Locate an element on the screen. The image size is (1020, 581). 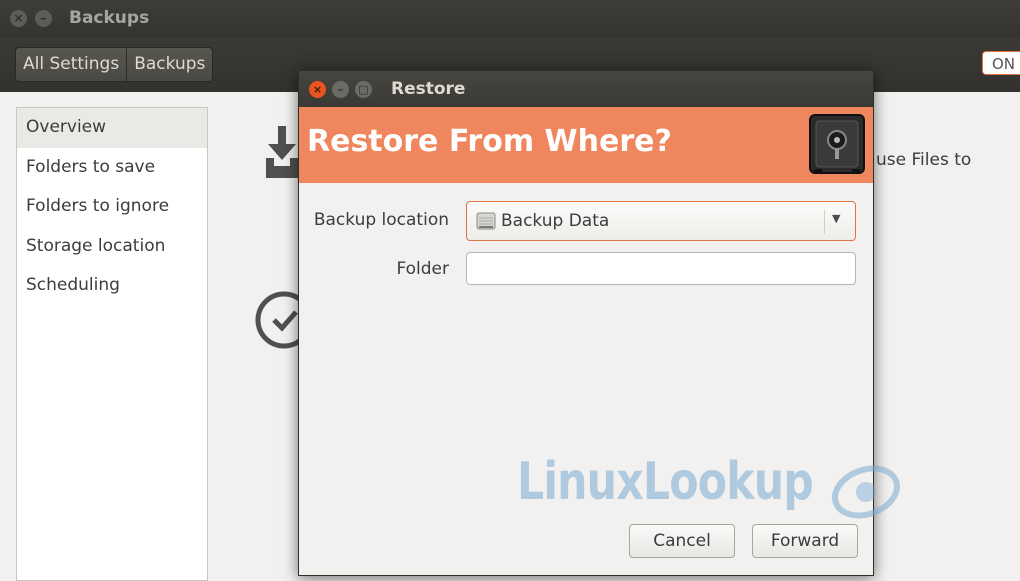
download-tray-icon is located at coordinates (282, 152).